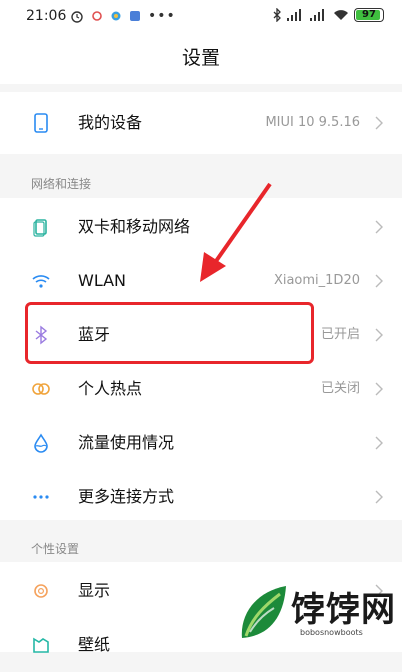  What do you see at coordinates (94, 590) in the screenshot?
I see `display-label: 显示` at bounding box center [94, 590].